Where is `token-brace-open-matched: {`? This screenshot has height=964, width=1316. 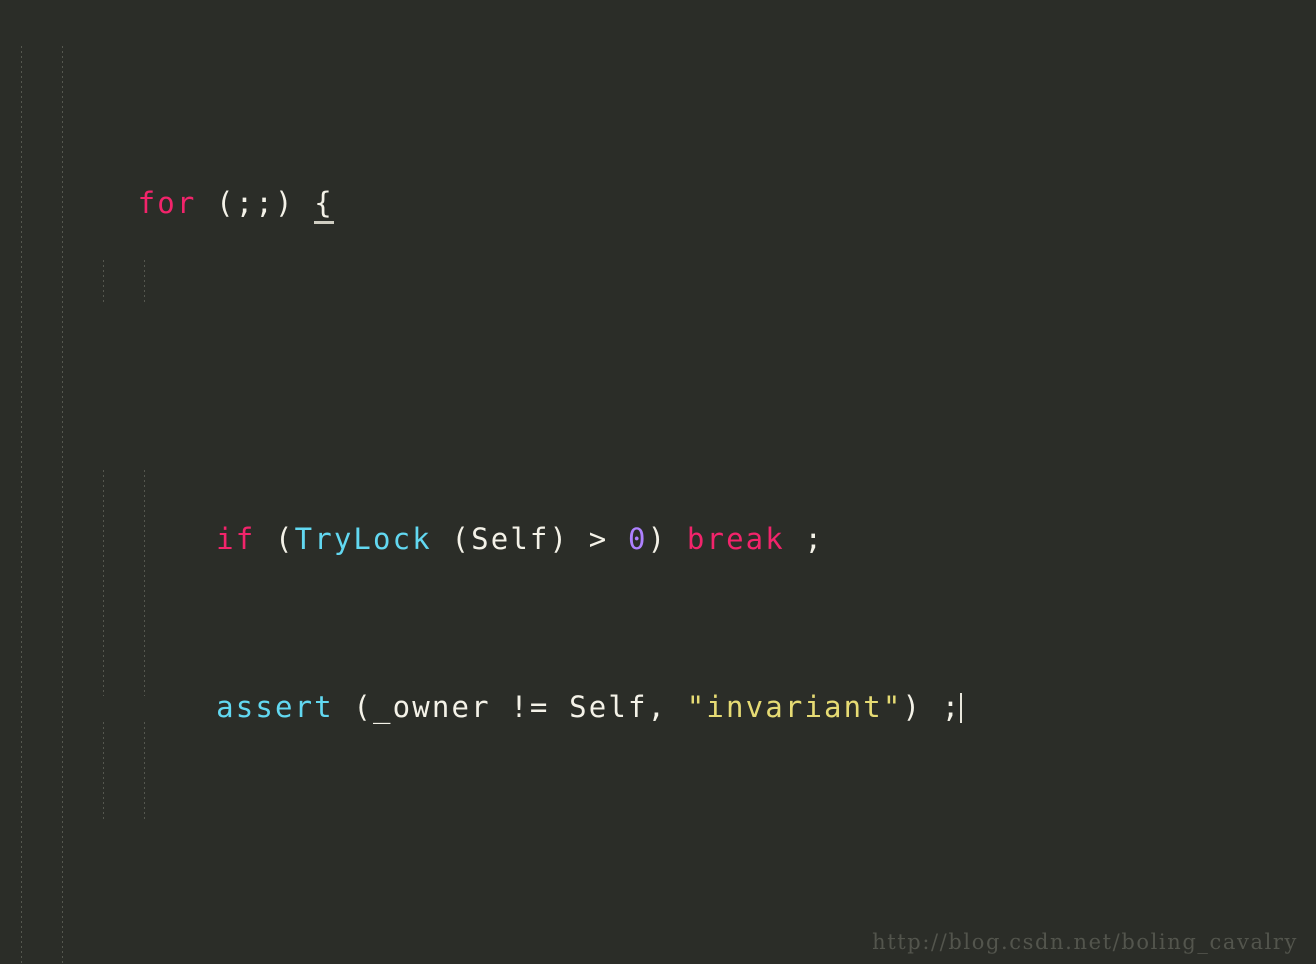
token-brace-open-matched: { is located at coordinates (324, 205).